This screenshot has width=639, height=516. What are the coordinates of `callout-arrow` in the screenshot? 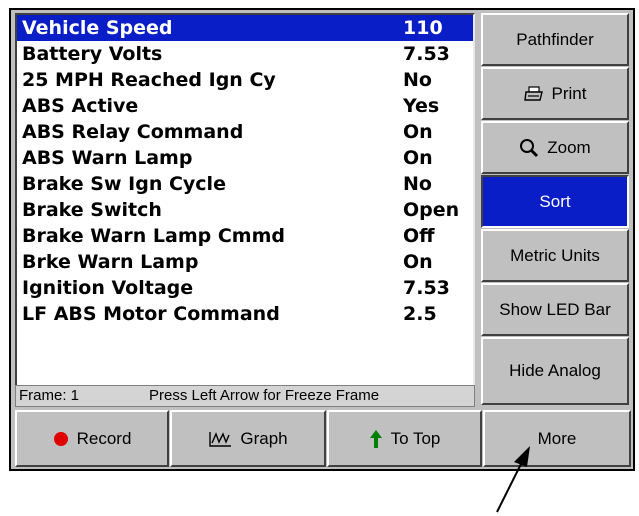 It's located at (513, 479).